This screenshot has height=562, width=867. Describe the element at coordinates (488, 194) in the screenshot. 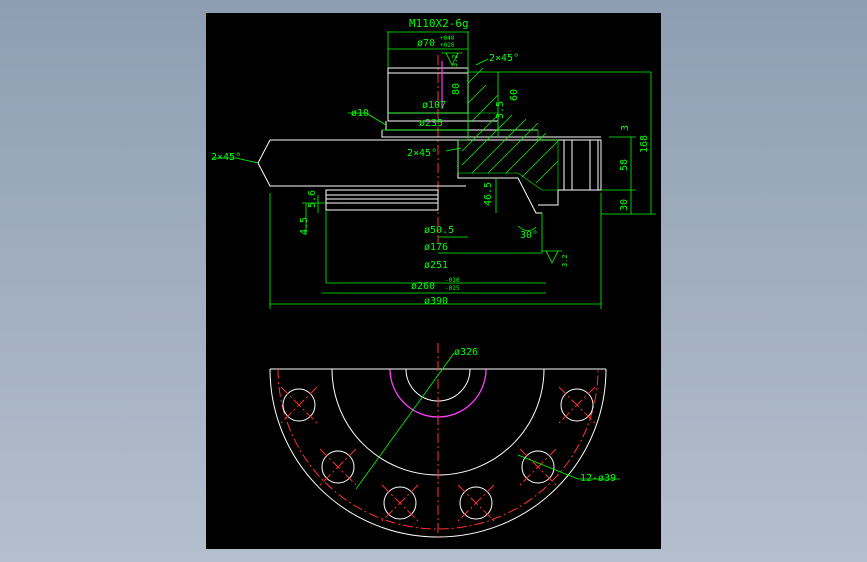

I see `dim-h465: 46.5` at that location.